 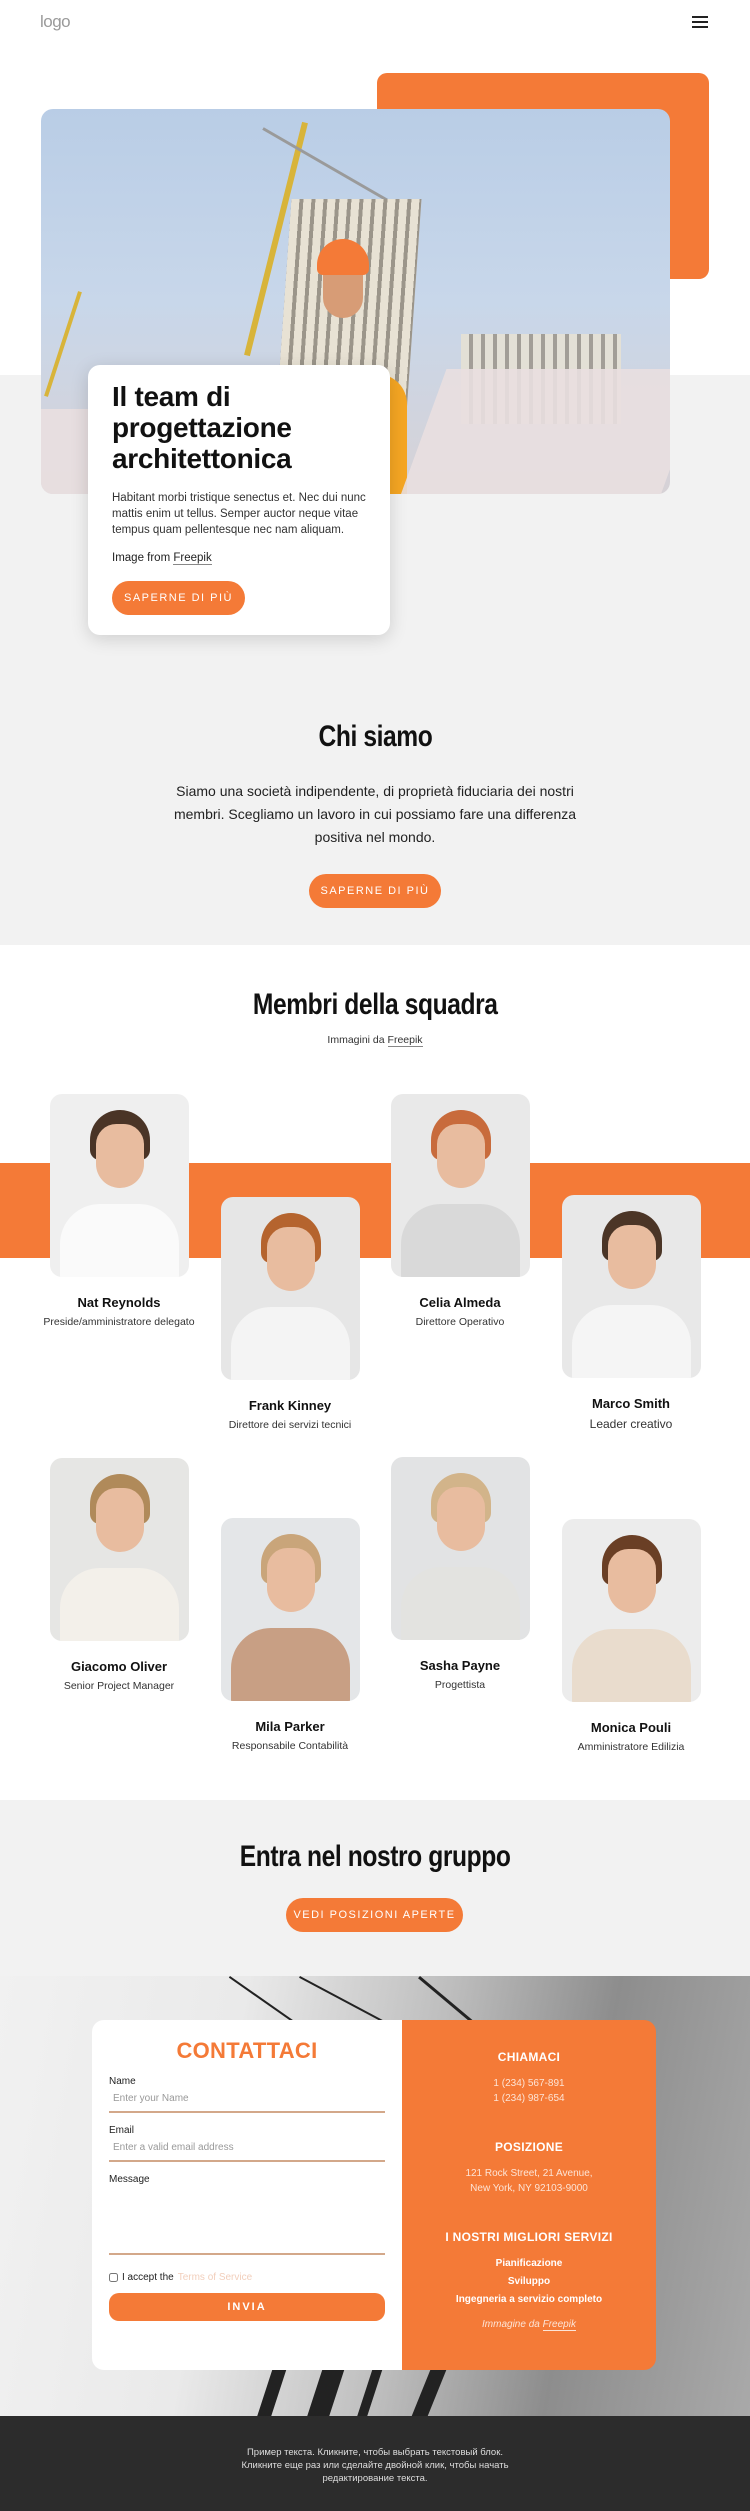 I want to click on team-title-text: Membri della squadra, so click(x=375, y=1004).